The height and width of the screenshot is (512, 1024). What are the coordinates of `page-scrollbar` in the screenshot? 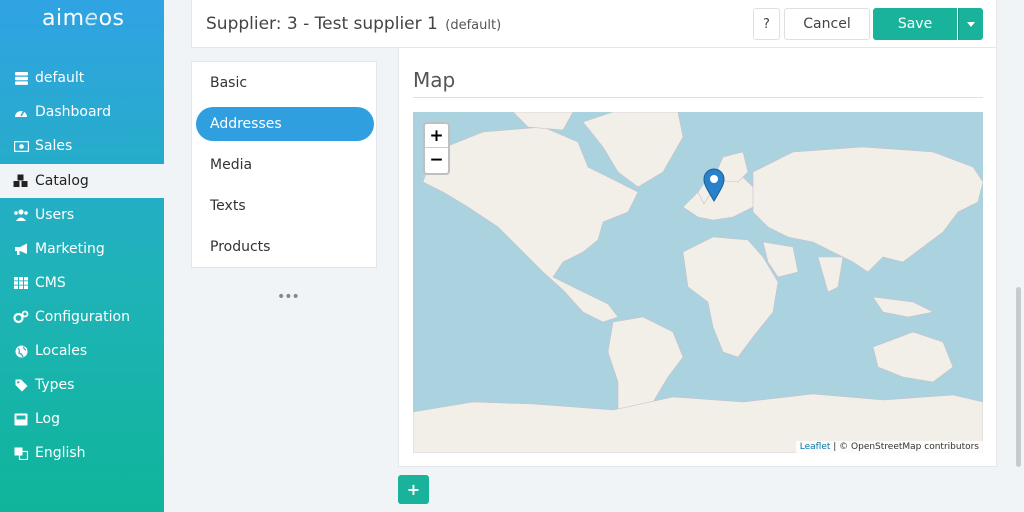 It's located at (1018, 377).